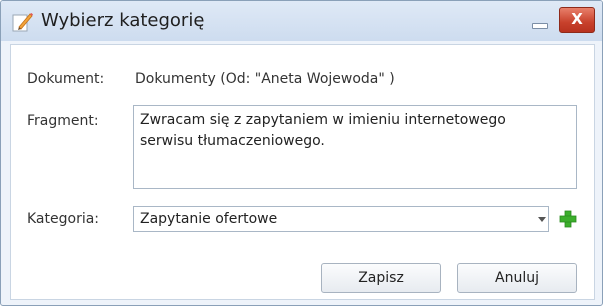  What do you see at coordinates (66, 79) in the screenshot?
I see `document-label: Dokument:` at bounding box center [66, 79].